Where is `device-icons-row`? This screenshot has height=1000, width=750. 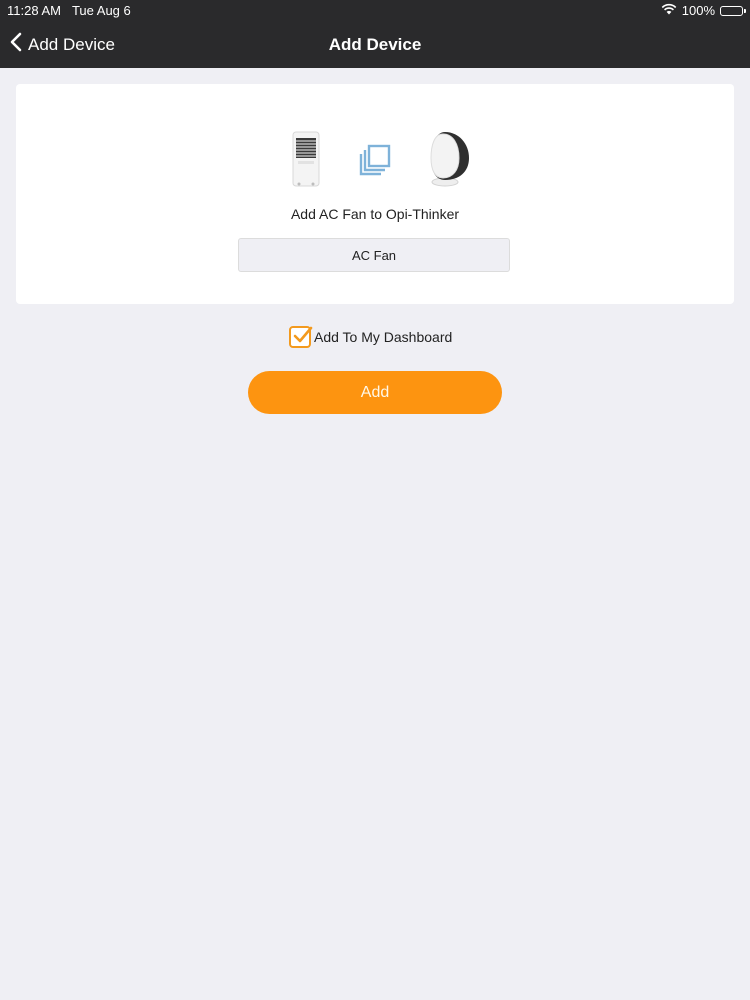
device-icons-row is located at coordinates (375, 159).